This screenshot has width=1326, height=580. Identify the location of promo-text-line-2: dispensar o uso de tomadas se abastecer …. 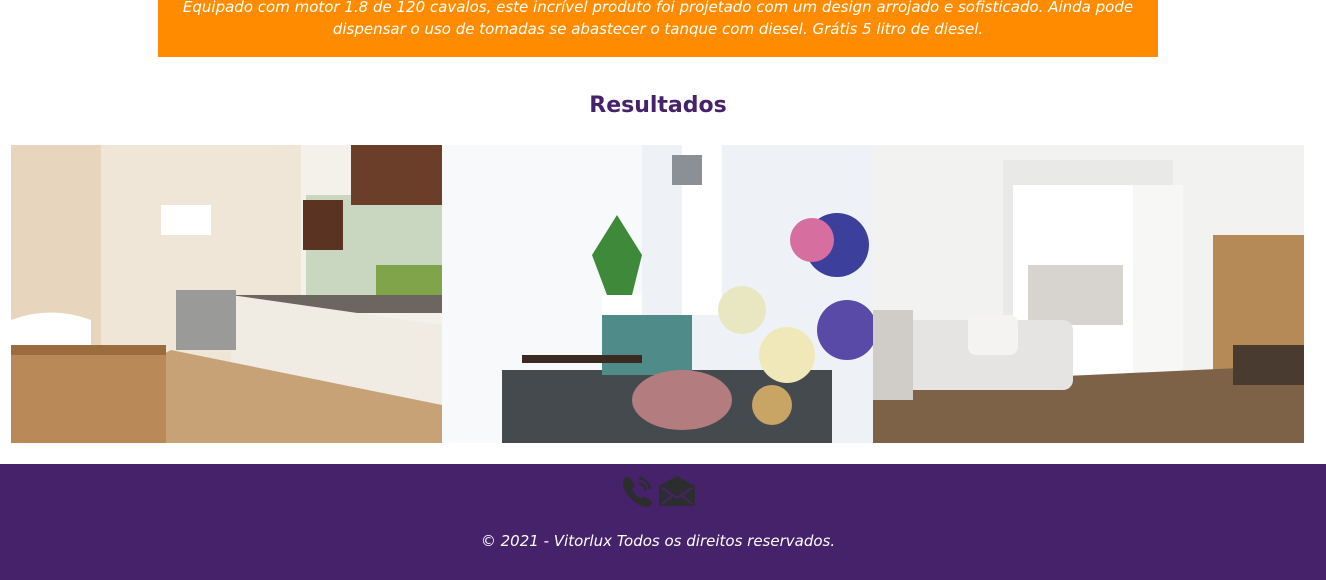
(658, 29).